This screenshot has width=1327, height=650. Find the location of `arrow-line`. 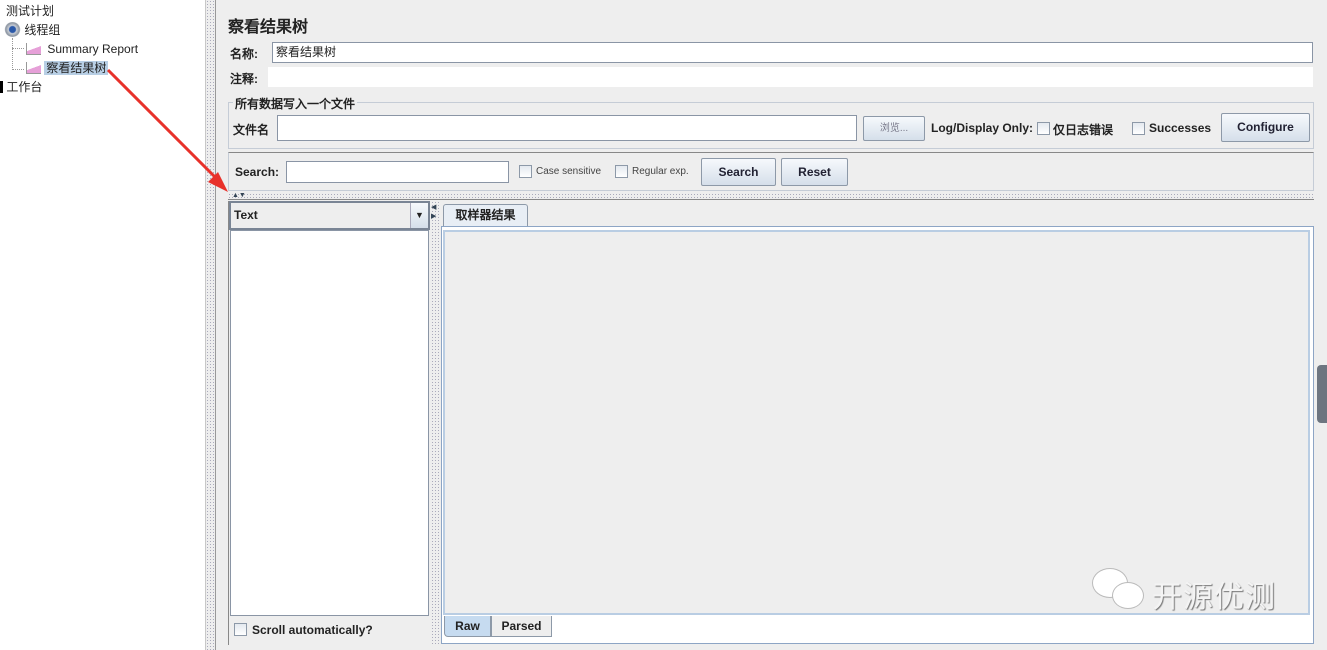

arrow-line is located at coordinates (165, 127).